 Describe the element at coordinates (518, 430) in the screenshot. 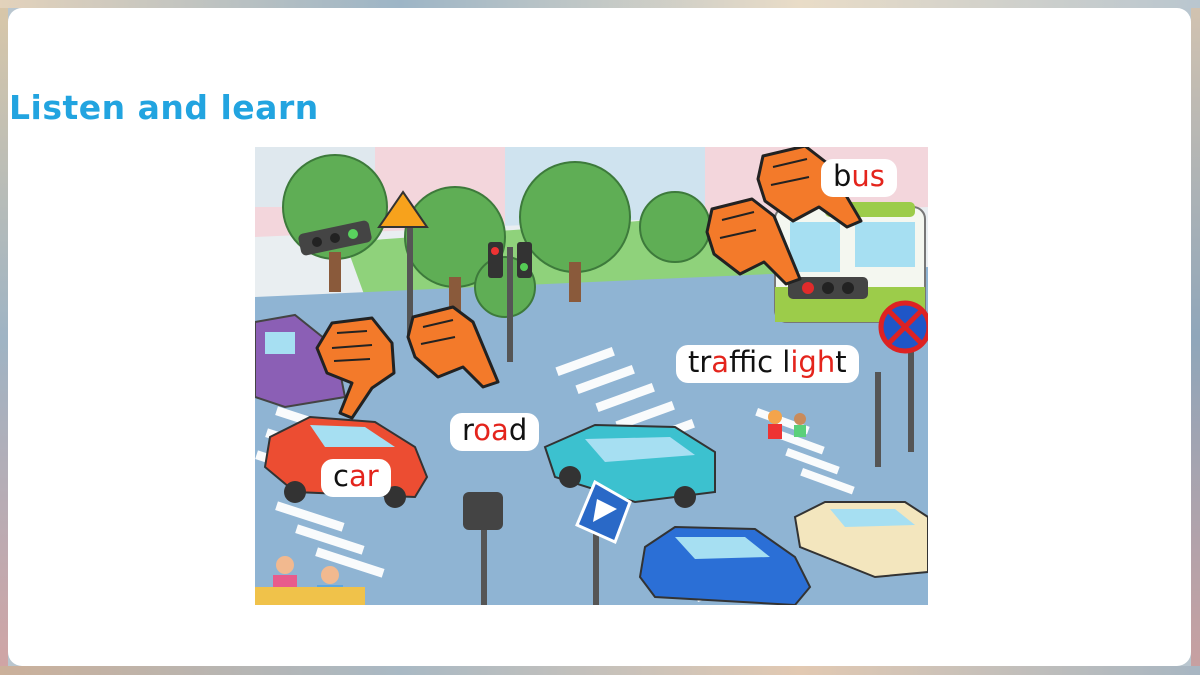

I see `label-road-part: d` at that location.